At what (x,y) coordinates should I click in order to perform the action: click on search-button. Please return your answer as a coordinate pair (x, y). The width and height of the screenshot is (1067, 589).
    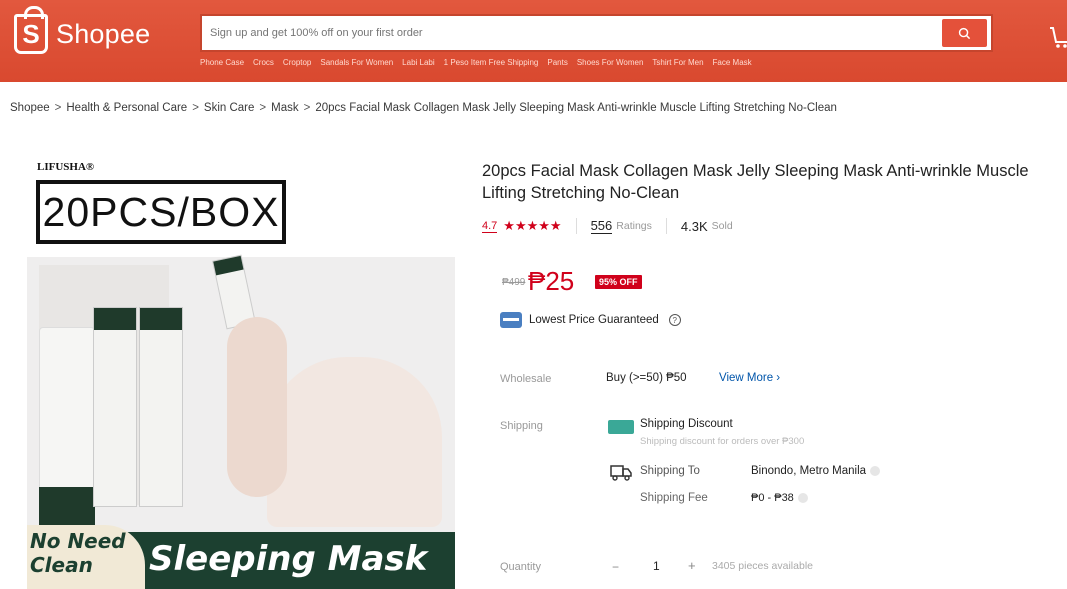
    Looking at the image, I should click on (964, 33).